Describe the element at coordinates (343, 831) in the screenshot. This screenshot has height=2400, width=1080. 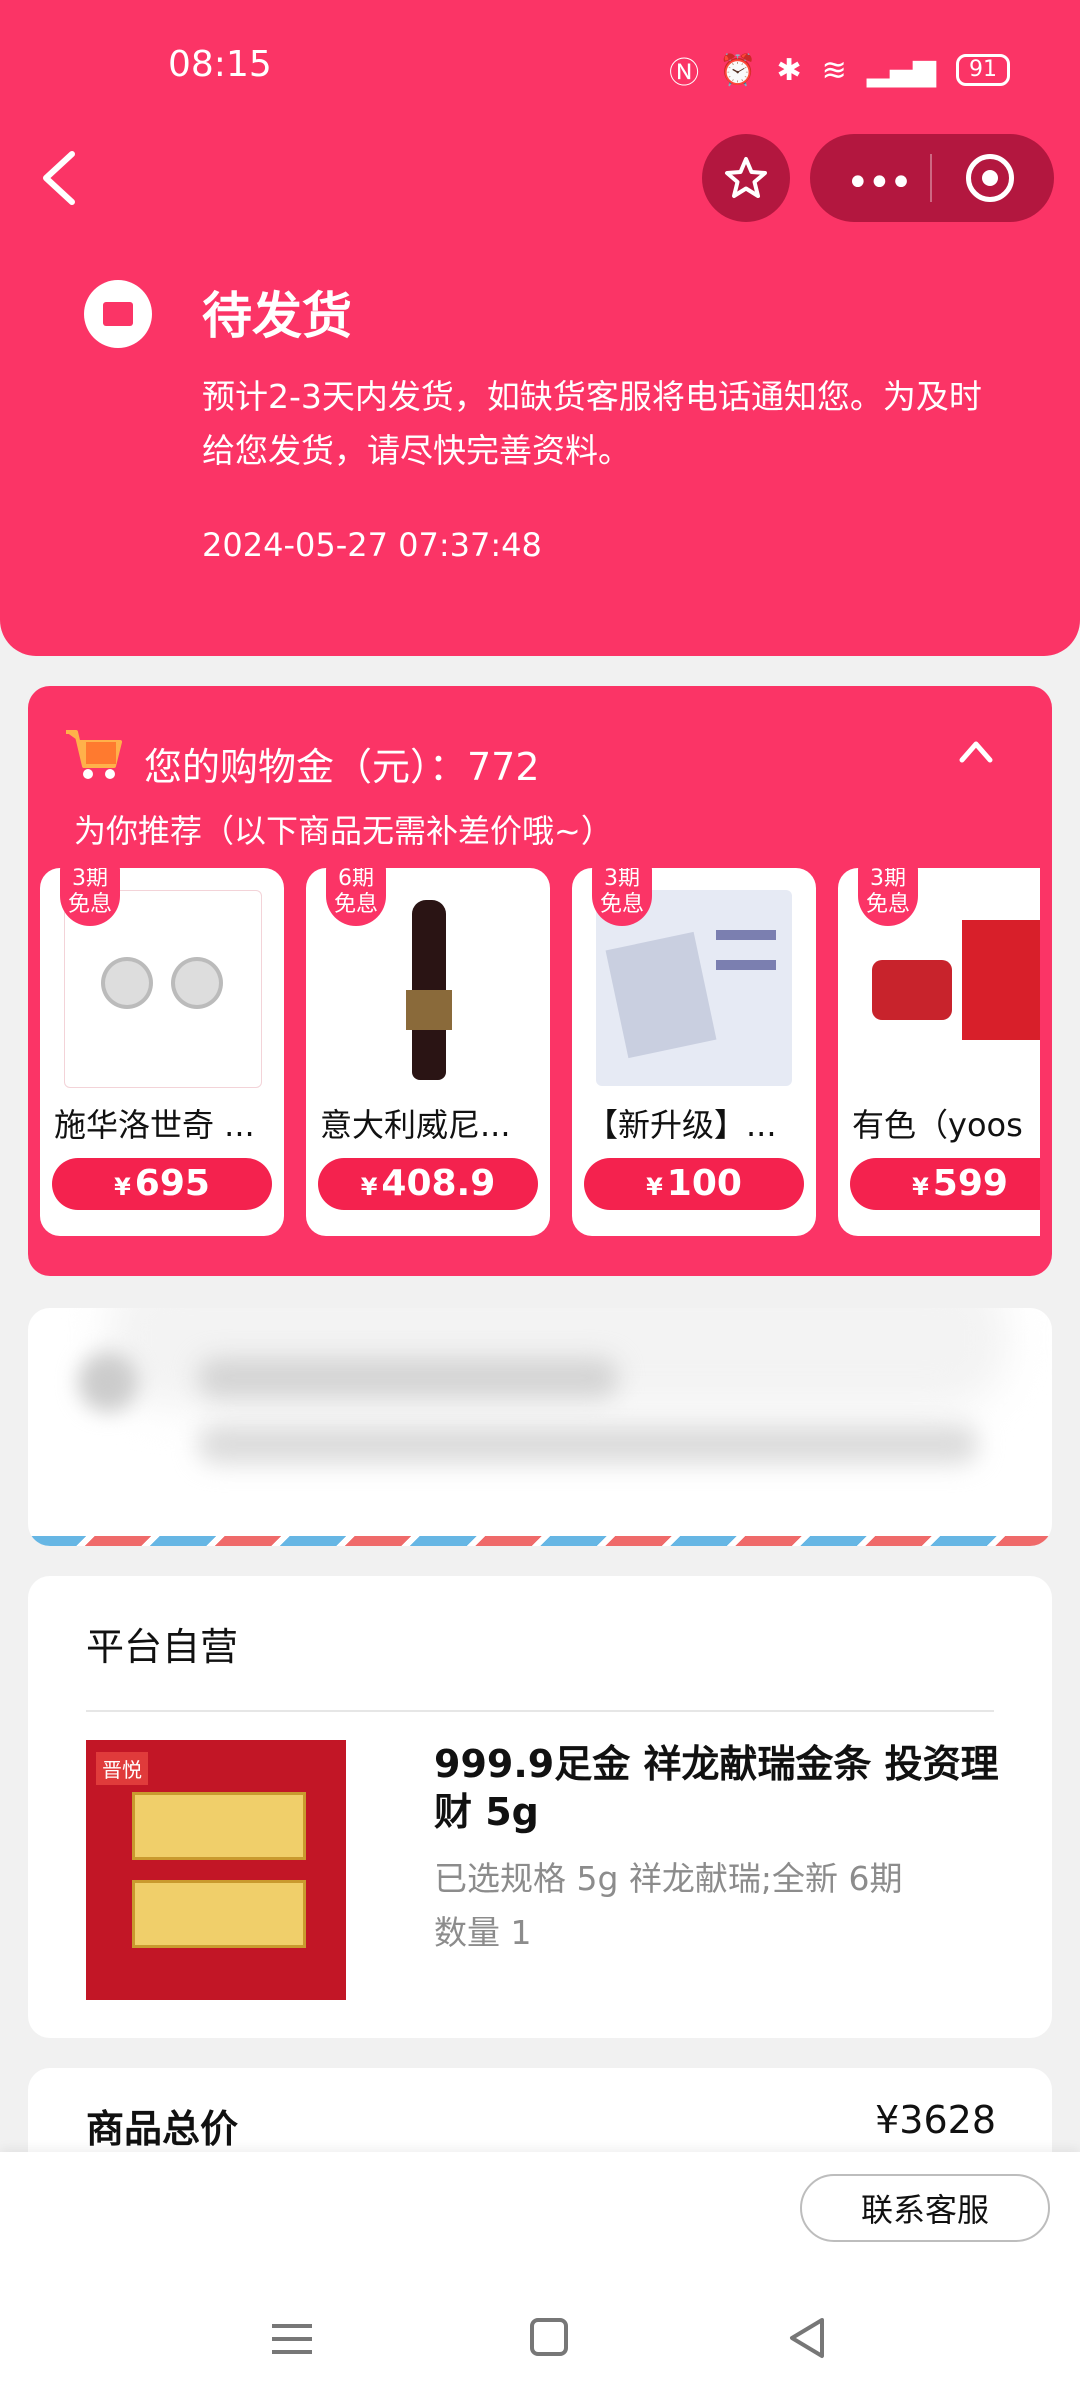
I see `recommend-subtitle: 为你推荐（以下商品无需补差价哦~）` at that location.